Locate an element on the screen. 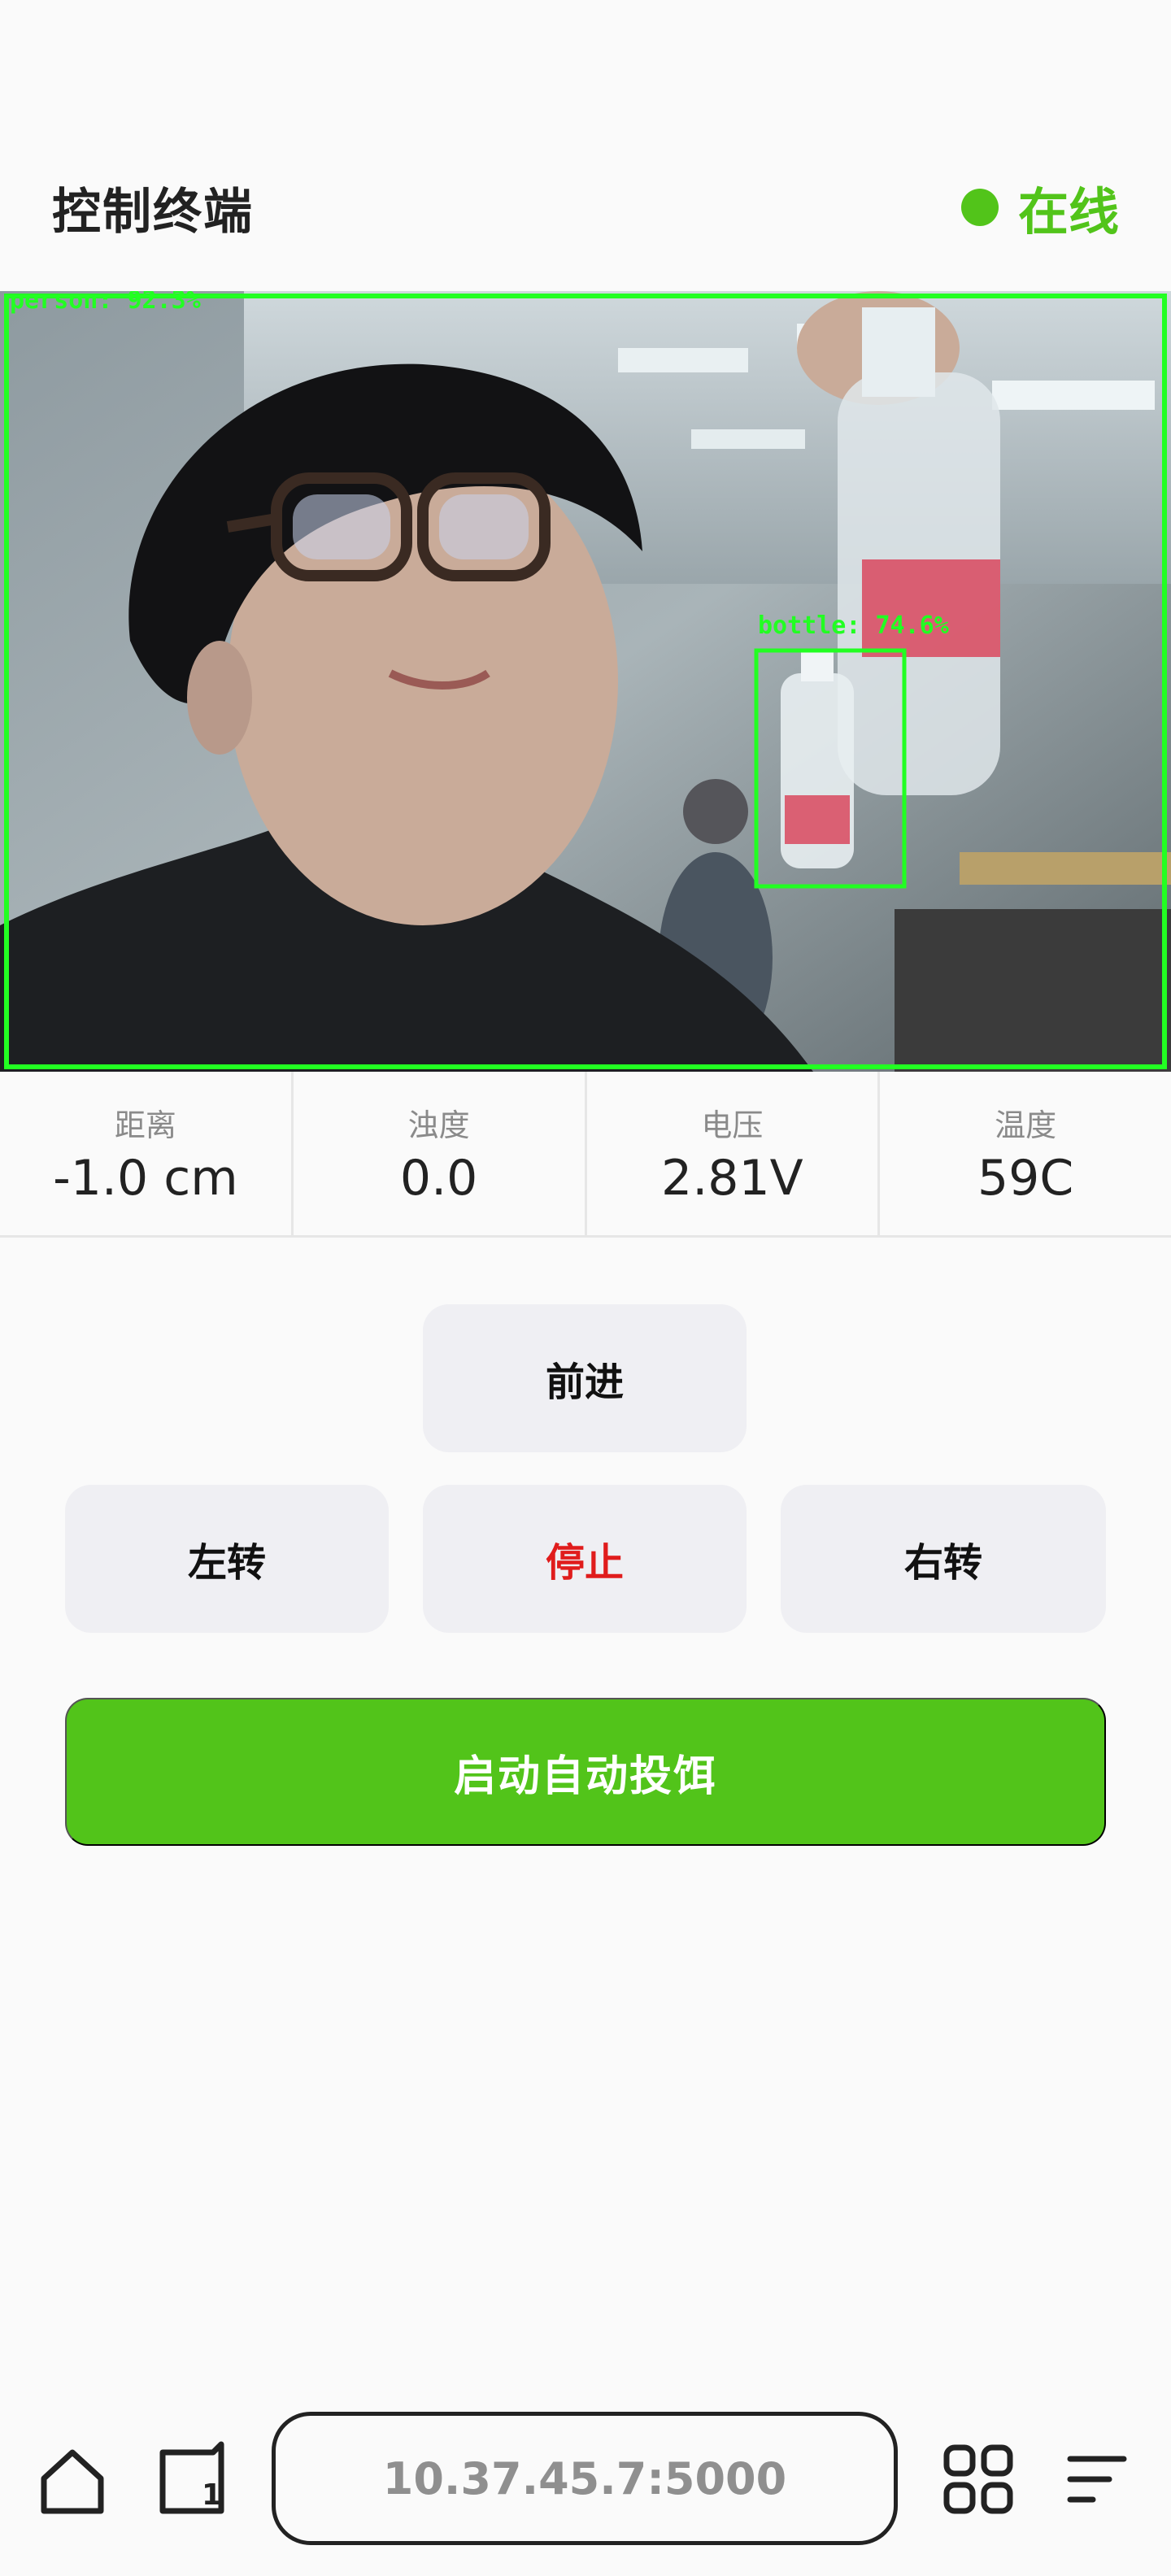 Image resolution: width=1171 pixels, height=2576 pixels. bottle-detection-label: bottle: 74.6% is located at coordinates (854, 626).